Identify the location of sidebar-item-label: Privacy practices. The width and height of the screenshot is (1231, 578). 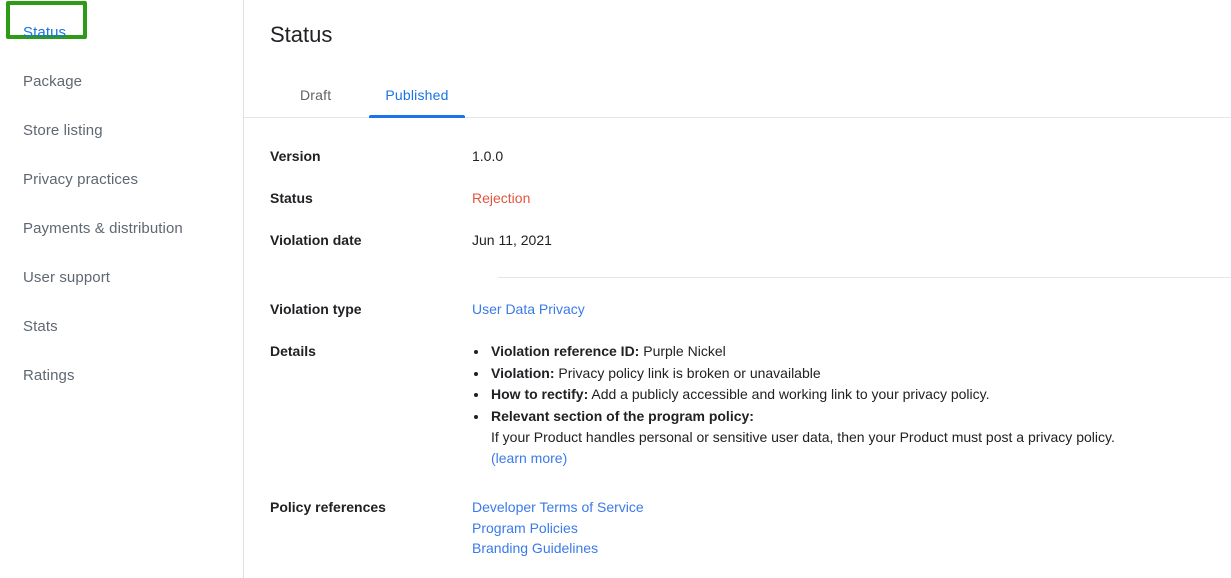
(81, 179).